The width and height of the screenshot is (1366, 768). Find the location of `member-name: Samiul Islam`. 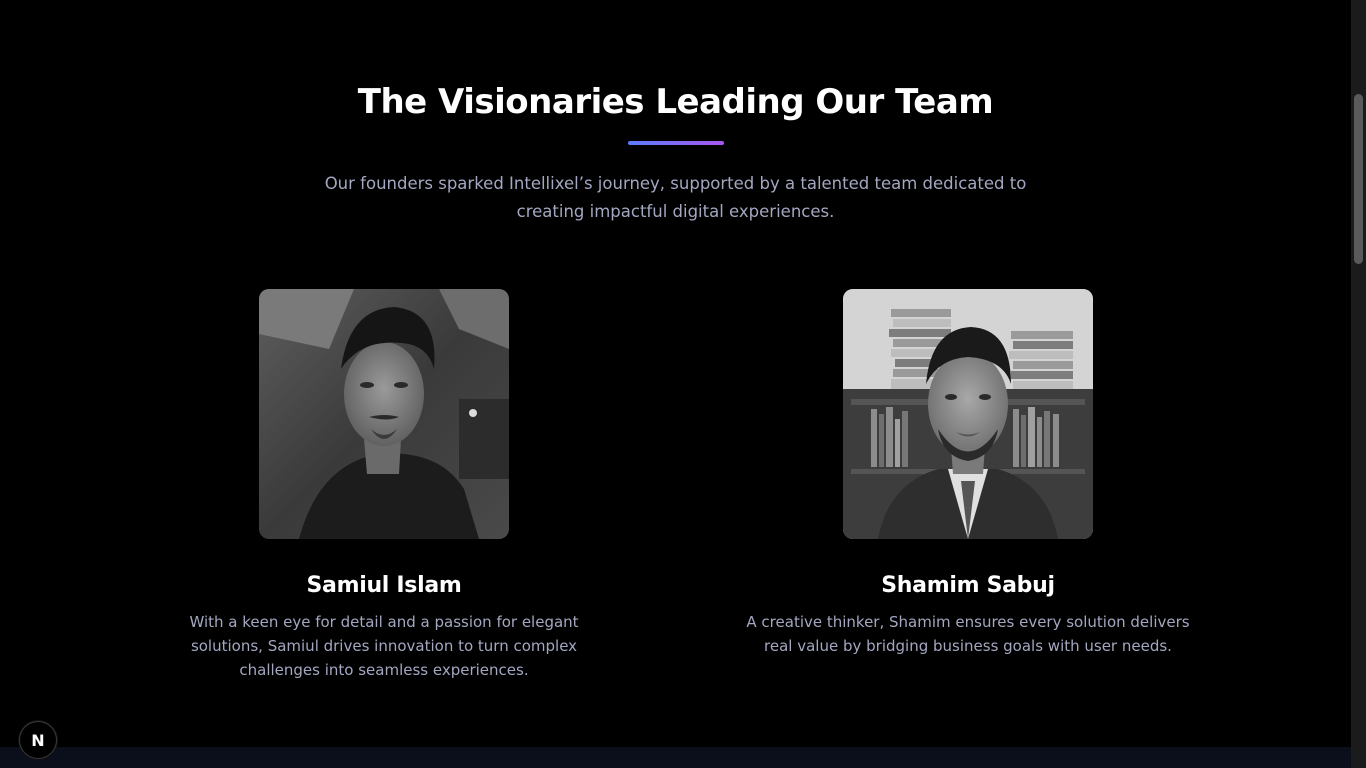

member-name: Samiul Islam is located at coordinates (384, 585).